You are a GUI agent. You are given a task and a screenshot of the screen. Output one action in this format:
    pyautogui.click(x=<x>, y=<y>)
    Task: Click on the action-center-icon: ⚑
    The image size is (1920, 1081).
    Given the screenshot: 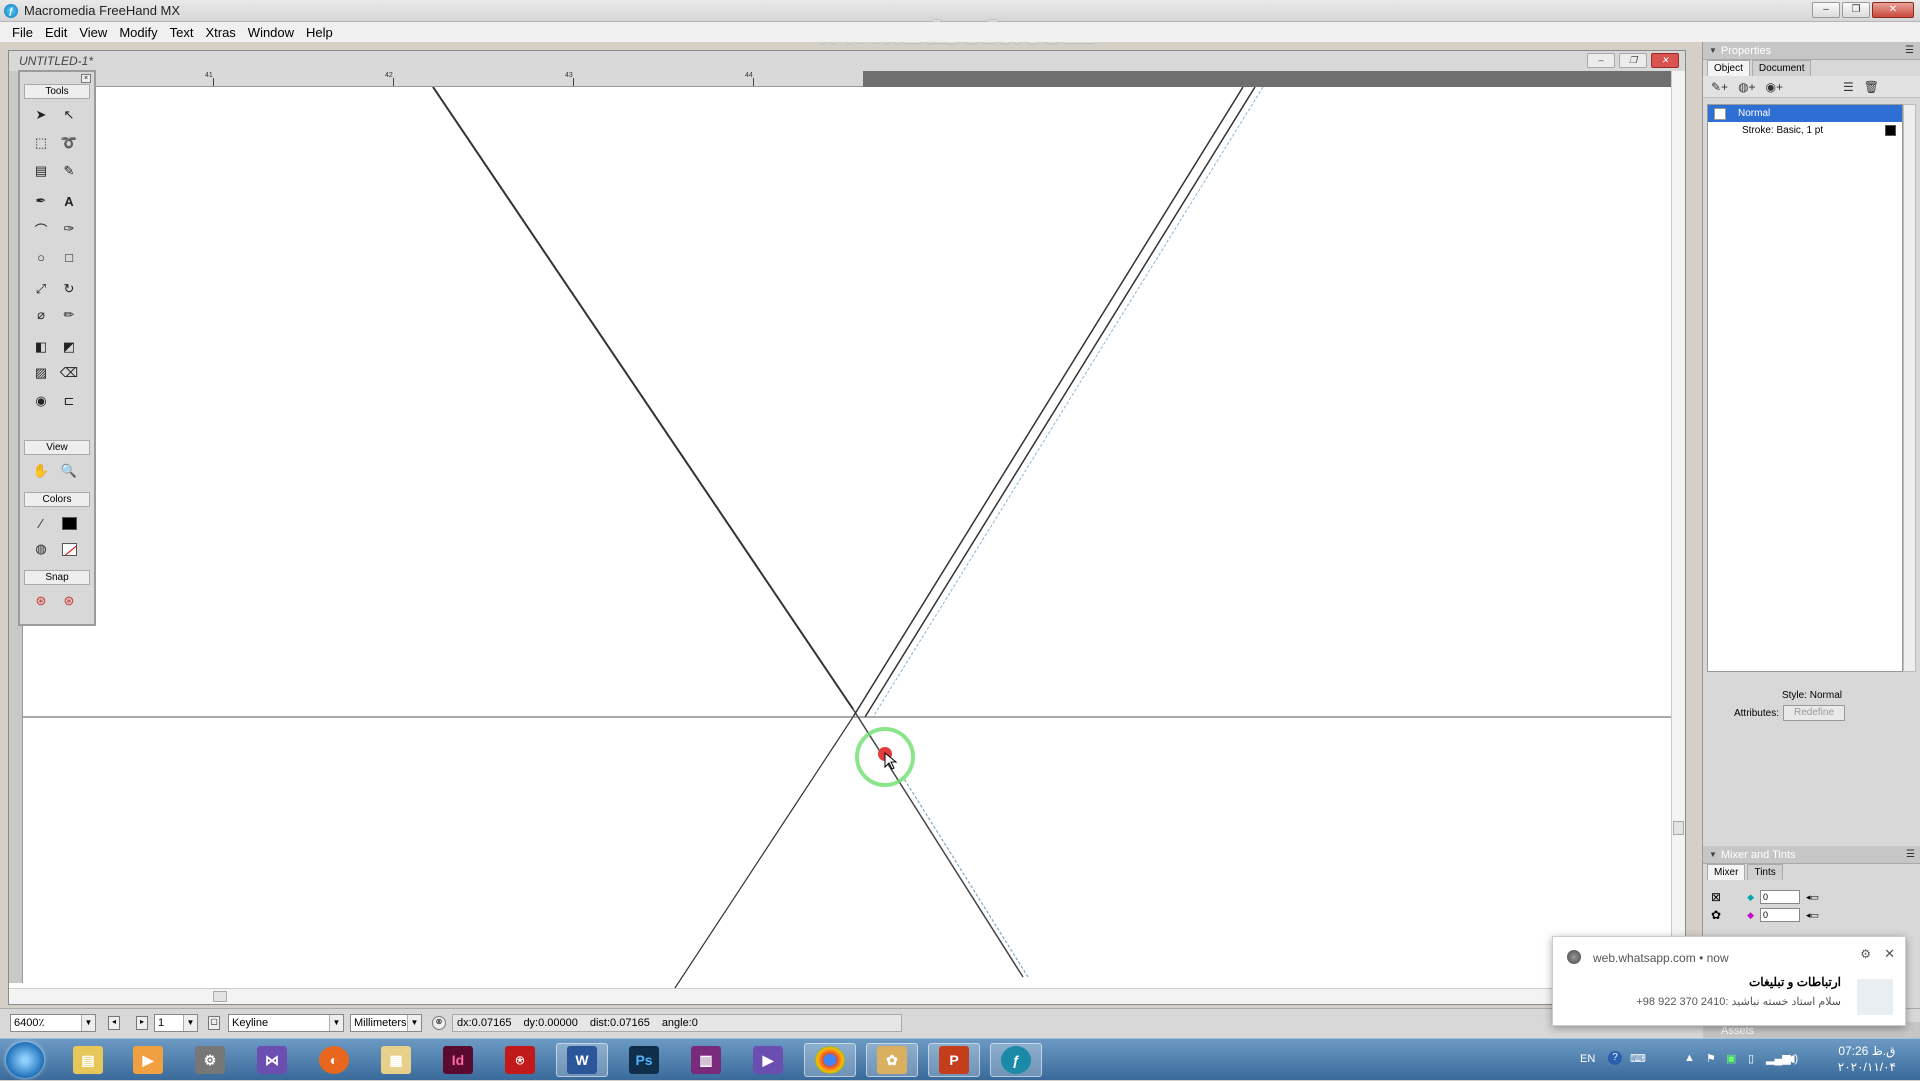 What is the action you would take?
    pyautogui.click(x=1711, y=1058)
    